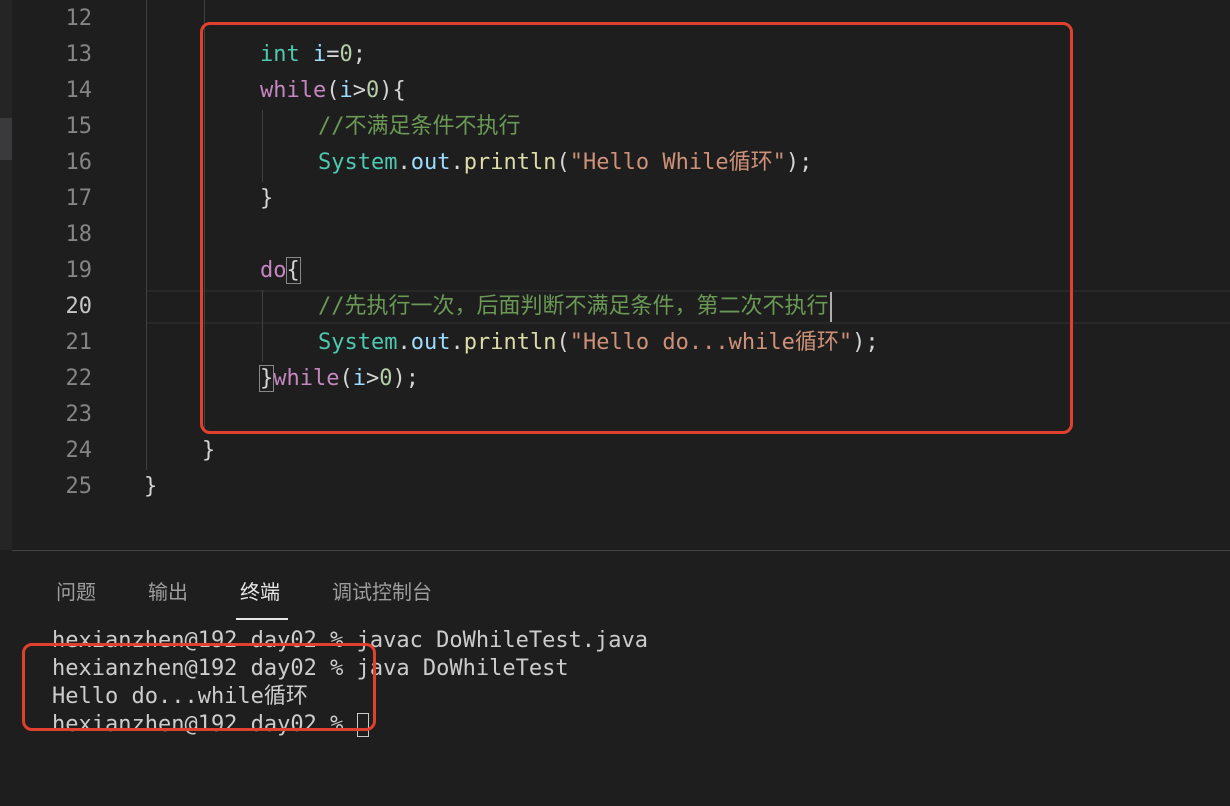 Image resolution: width=1230 pixels, height=806 pixels. What do you see at coordinates (382, 592) in the screenshot?
I see `tab-debug-console: 调试控制台` at bounding box center [382, 592].